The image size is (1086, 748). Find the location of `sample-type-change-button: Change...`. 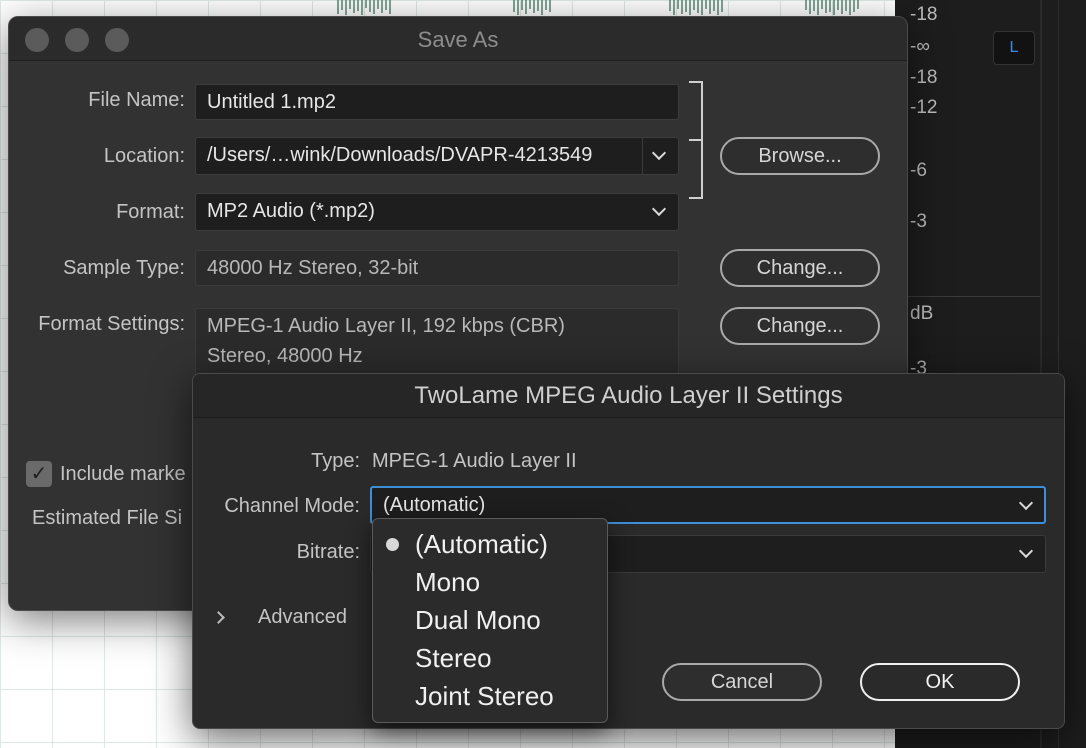

sample-type-change-button: Change... is located at coordinates (800, 268).